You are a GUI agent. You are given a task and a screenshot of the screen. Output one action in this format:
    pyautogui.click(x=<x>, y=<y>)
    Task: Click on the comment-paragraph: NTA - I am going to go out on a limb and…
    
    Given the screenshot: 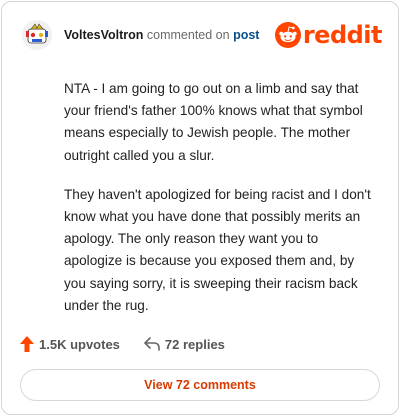 What is the action you would take?
    pyautogui.click(x=213, y=122)
    